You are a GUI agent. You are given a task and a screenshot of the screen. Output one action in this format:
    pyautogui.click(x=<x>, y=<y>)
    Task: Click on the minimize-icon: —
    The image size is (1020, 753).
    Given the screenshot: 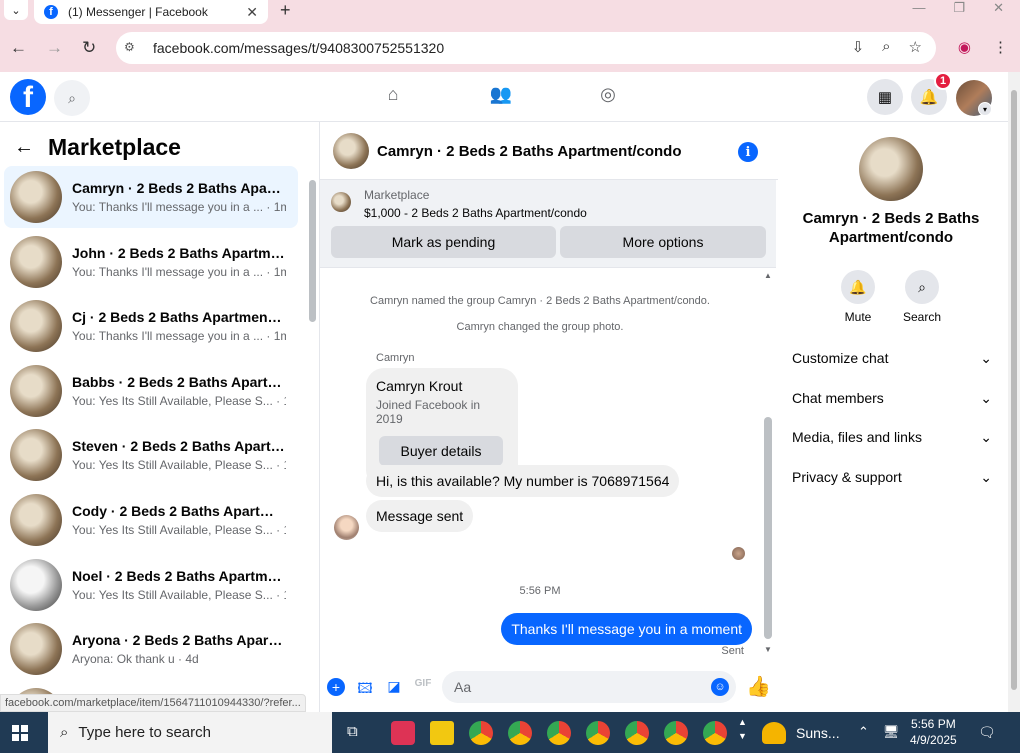 What is the action you would take?
    pyautogui.click(x=918, y=7)
    